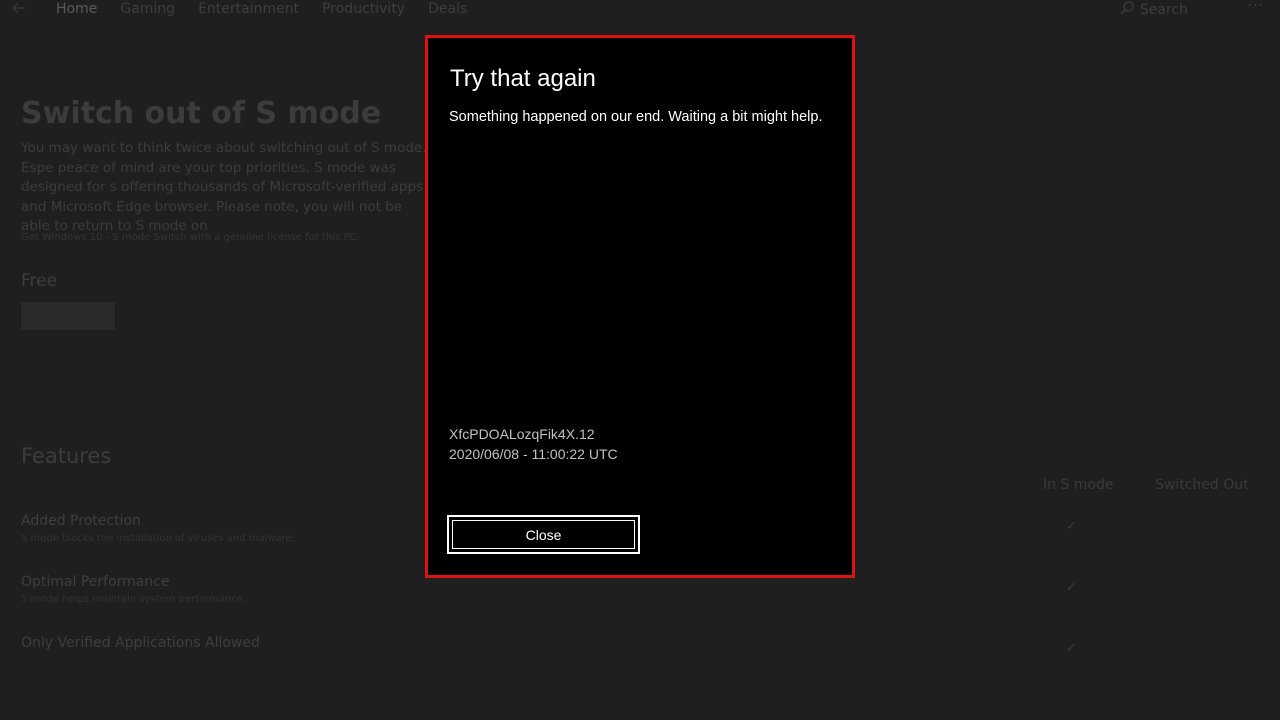 The image size is (1280, 720). I want to click on tab-home: Home, so click(76, 9).